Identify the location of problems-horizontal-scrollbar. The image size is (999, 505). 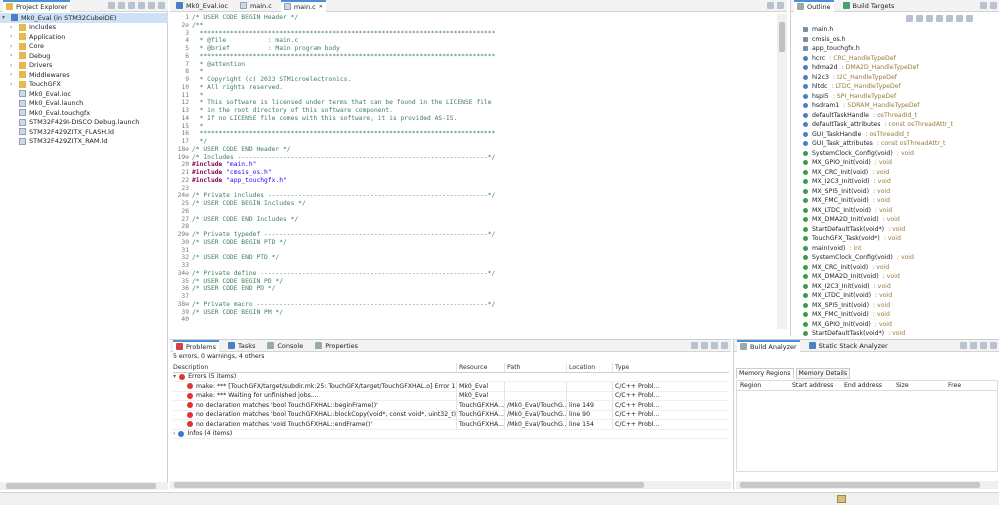
(450, 485).